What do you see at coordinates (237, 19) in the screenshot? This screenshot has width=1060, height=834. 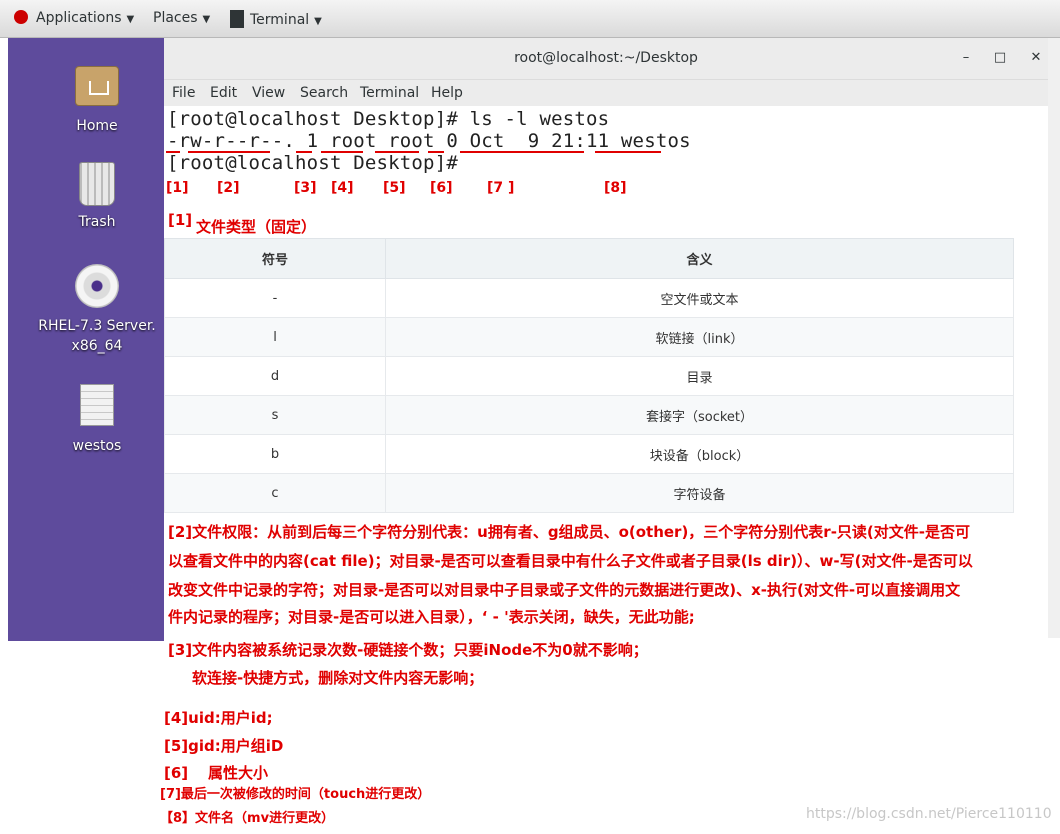 I see `terminal-icon` at bounding box center [237, 19].